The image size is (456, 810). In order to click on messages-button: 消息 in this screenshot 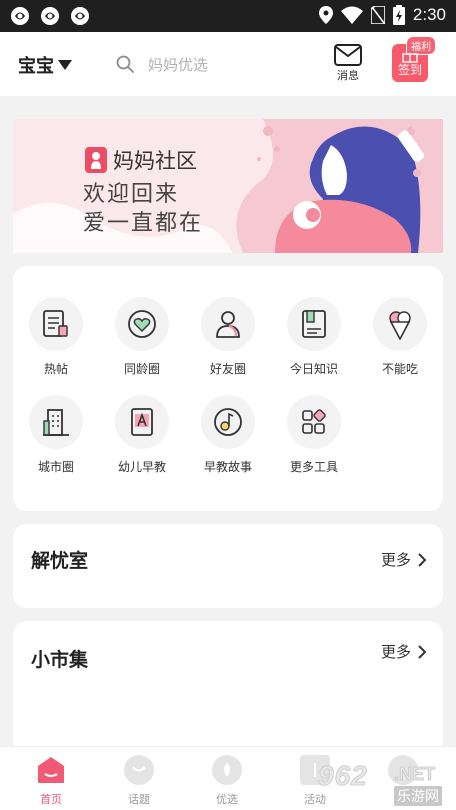, I will do `click(348, 63)`.